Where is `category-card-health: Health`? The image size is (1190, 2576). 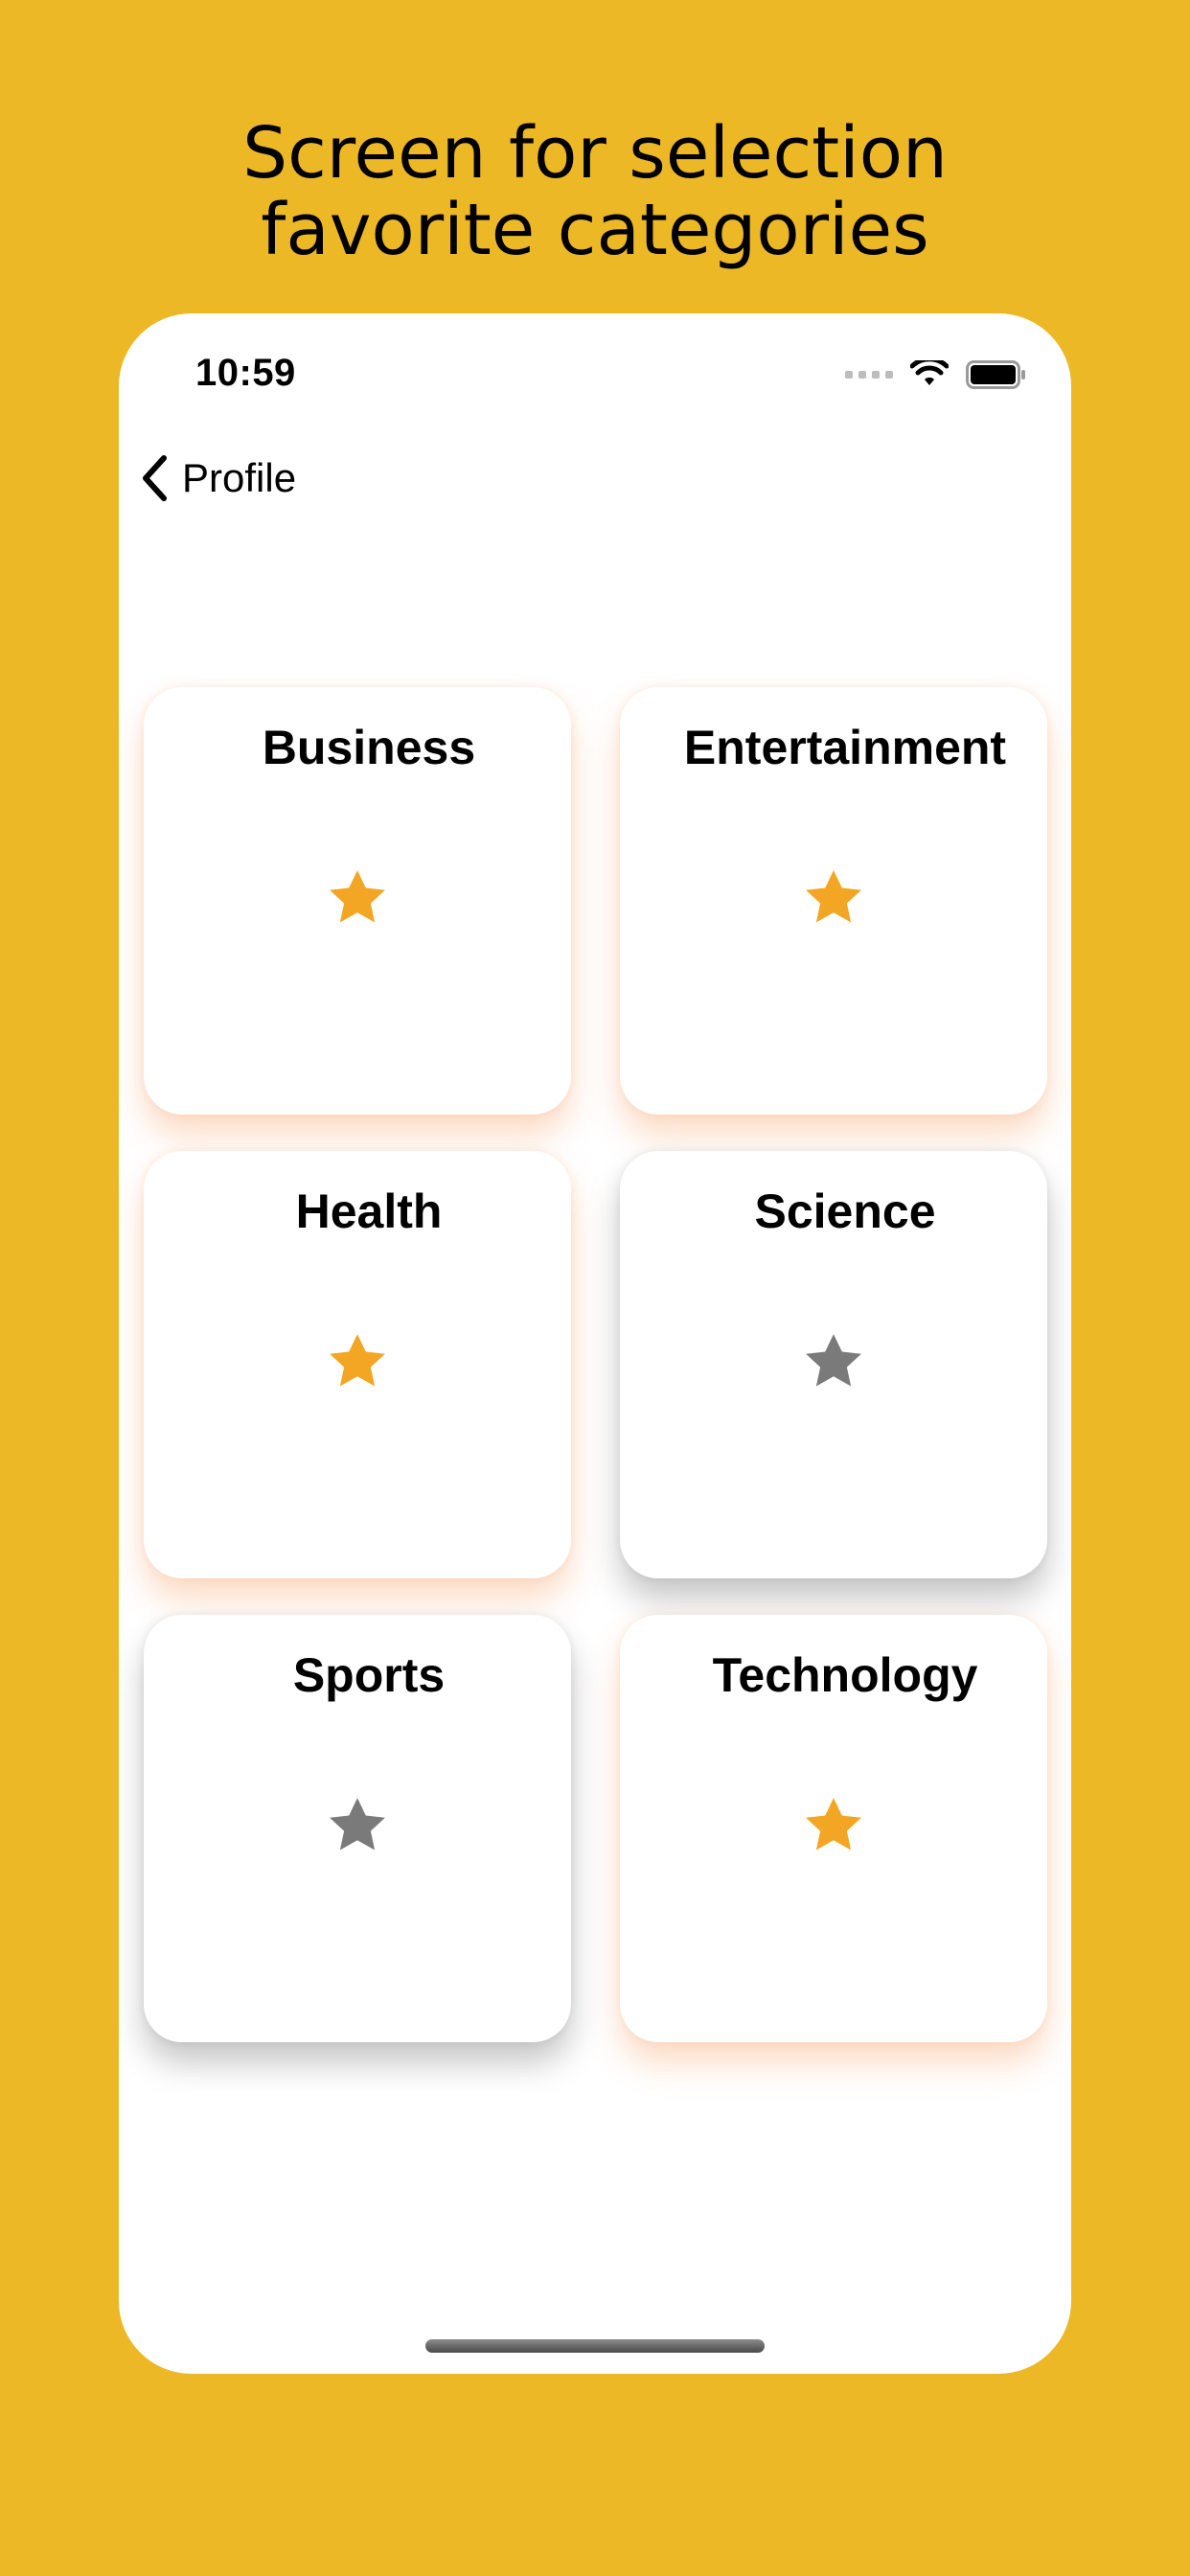 category-card-health: Health is located at coordinates (358, 1364).